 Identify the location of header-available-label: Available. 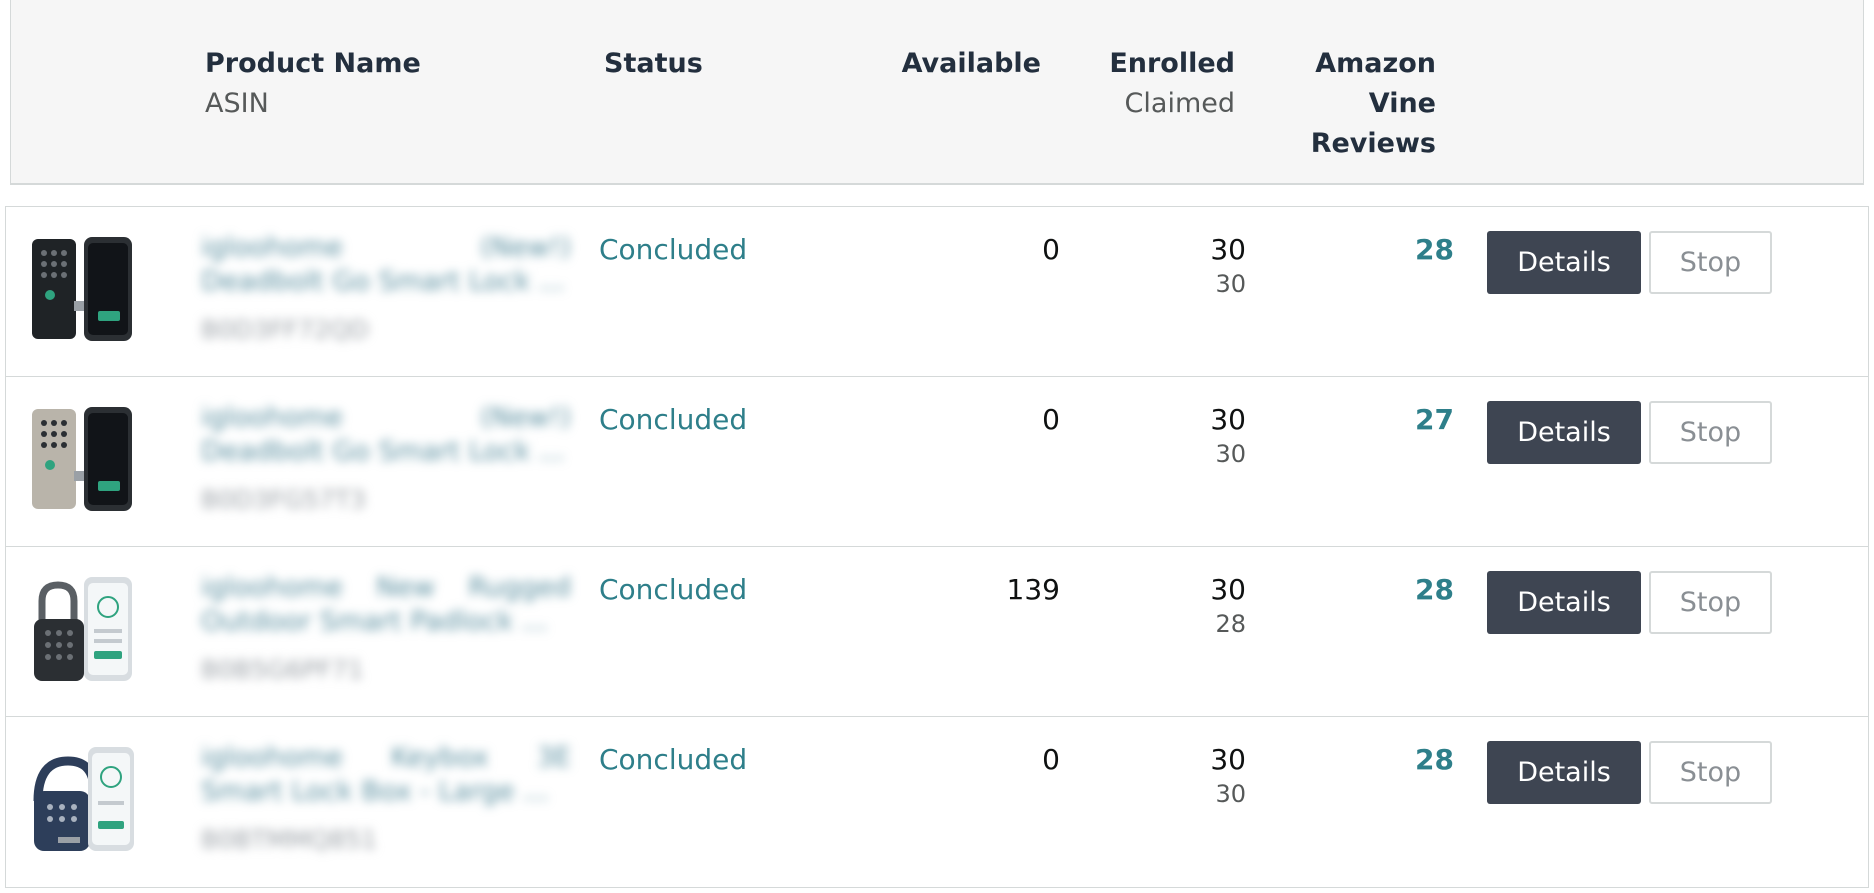
(971, 63).